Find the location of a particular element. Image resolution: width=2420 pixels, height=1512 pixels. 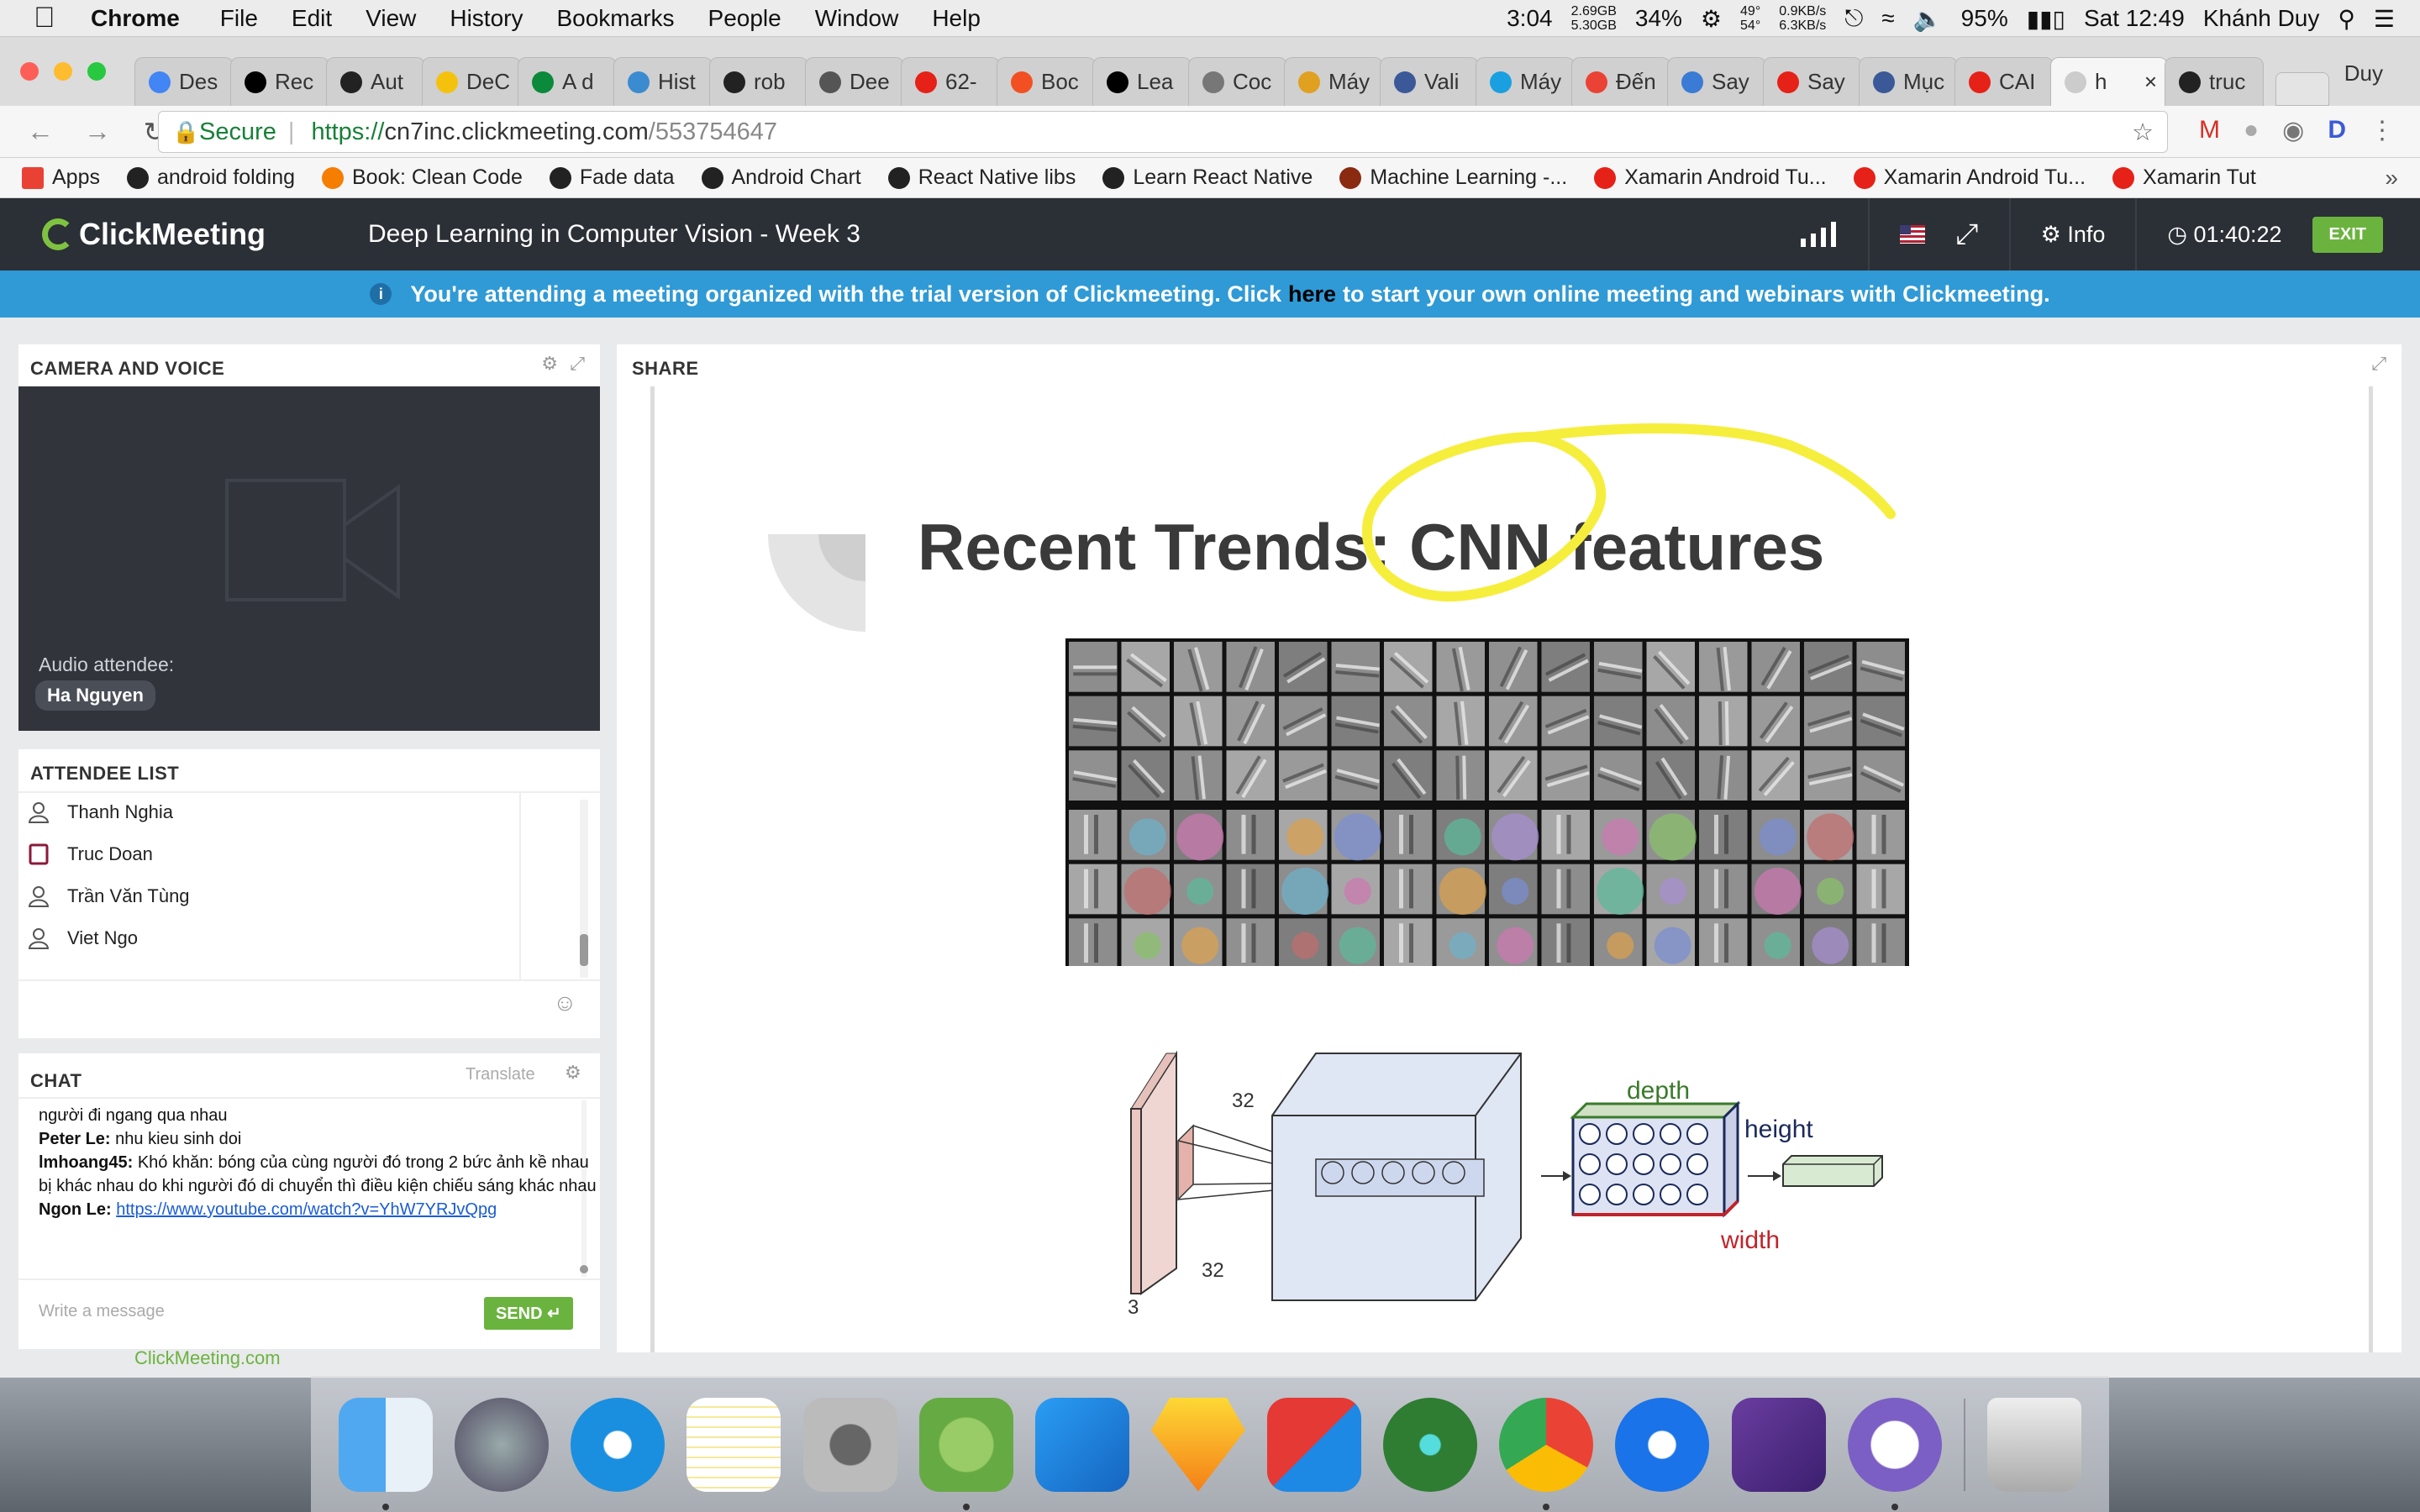

browser-tab: Des is located at coordinates (184, 81).